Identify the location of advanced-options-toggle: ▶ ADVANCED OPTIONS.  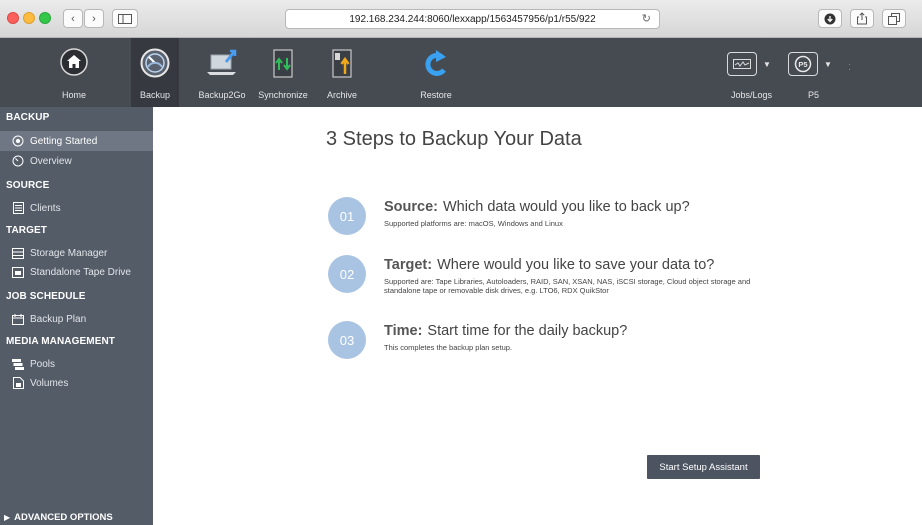
(58, 517).